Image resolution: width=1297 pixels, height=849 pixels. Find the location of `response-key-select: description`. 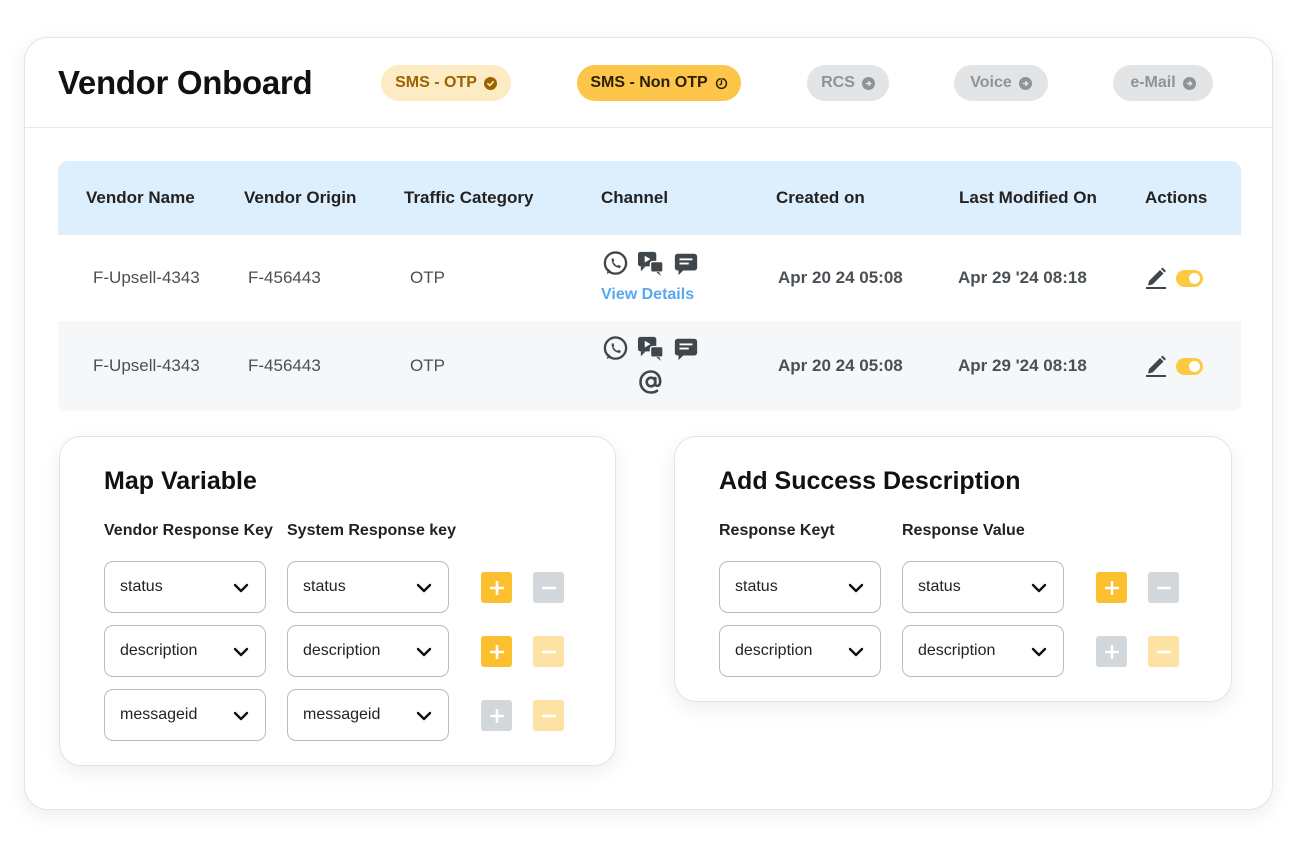

response-key-select: description is located at coordinates (800, 651).